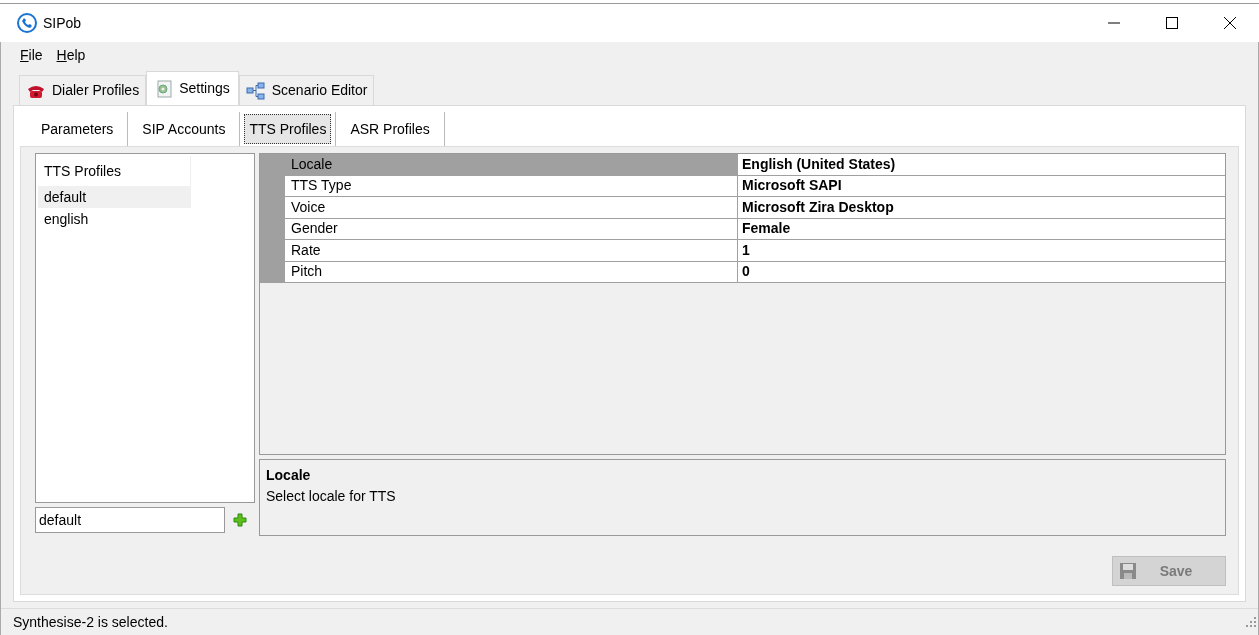 Image resolution: width=1259 pixels, height=635 pixels. Describe the element at coordinates (981, 229) in the screenshot. I see `property-value: Female` at that location.